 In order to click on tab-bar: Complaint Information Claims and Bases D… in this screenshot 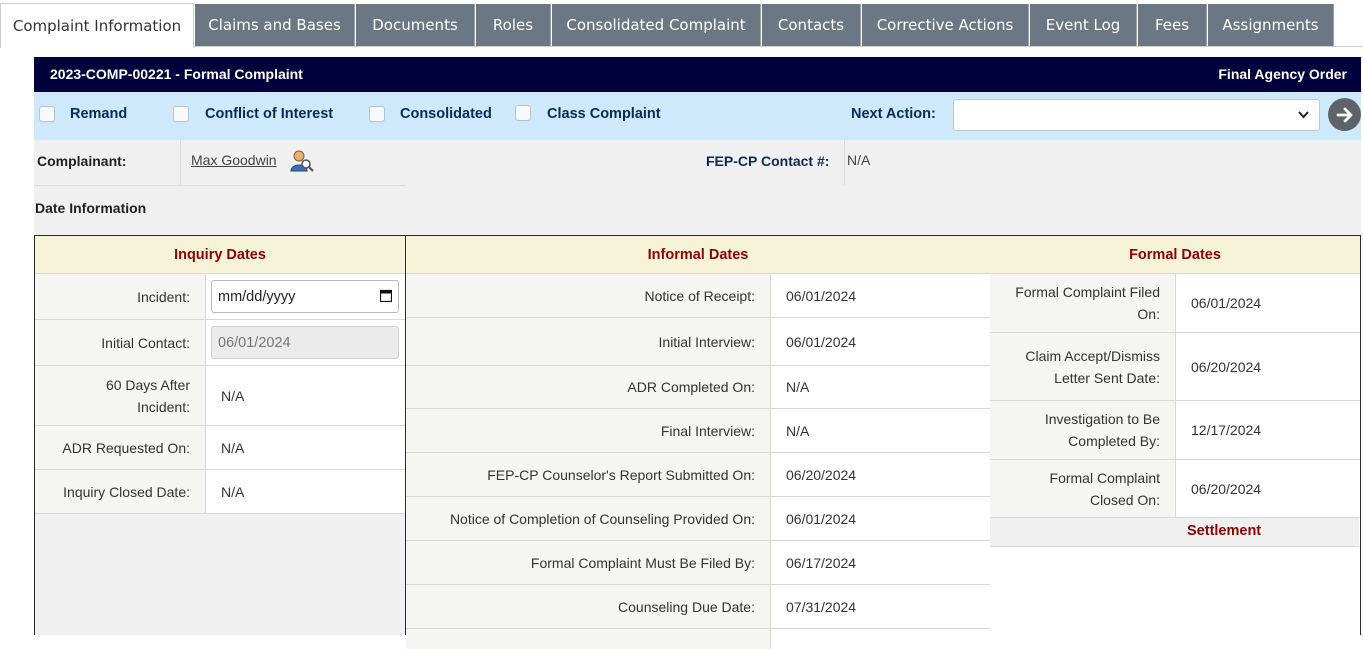, I will do `click(681, 24)`.